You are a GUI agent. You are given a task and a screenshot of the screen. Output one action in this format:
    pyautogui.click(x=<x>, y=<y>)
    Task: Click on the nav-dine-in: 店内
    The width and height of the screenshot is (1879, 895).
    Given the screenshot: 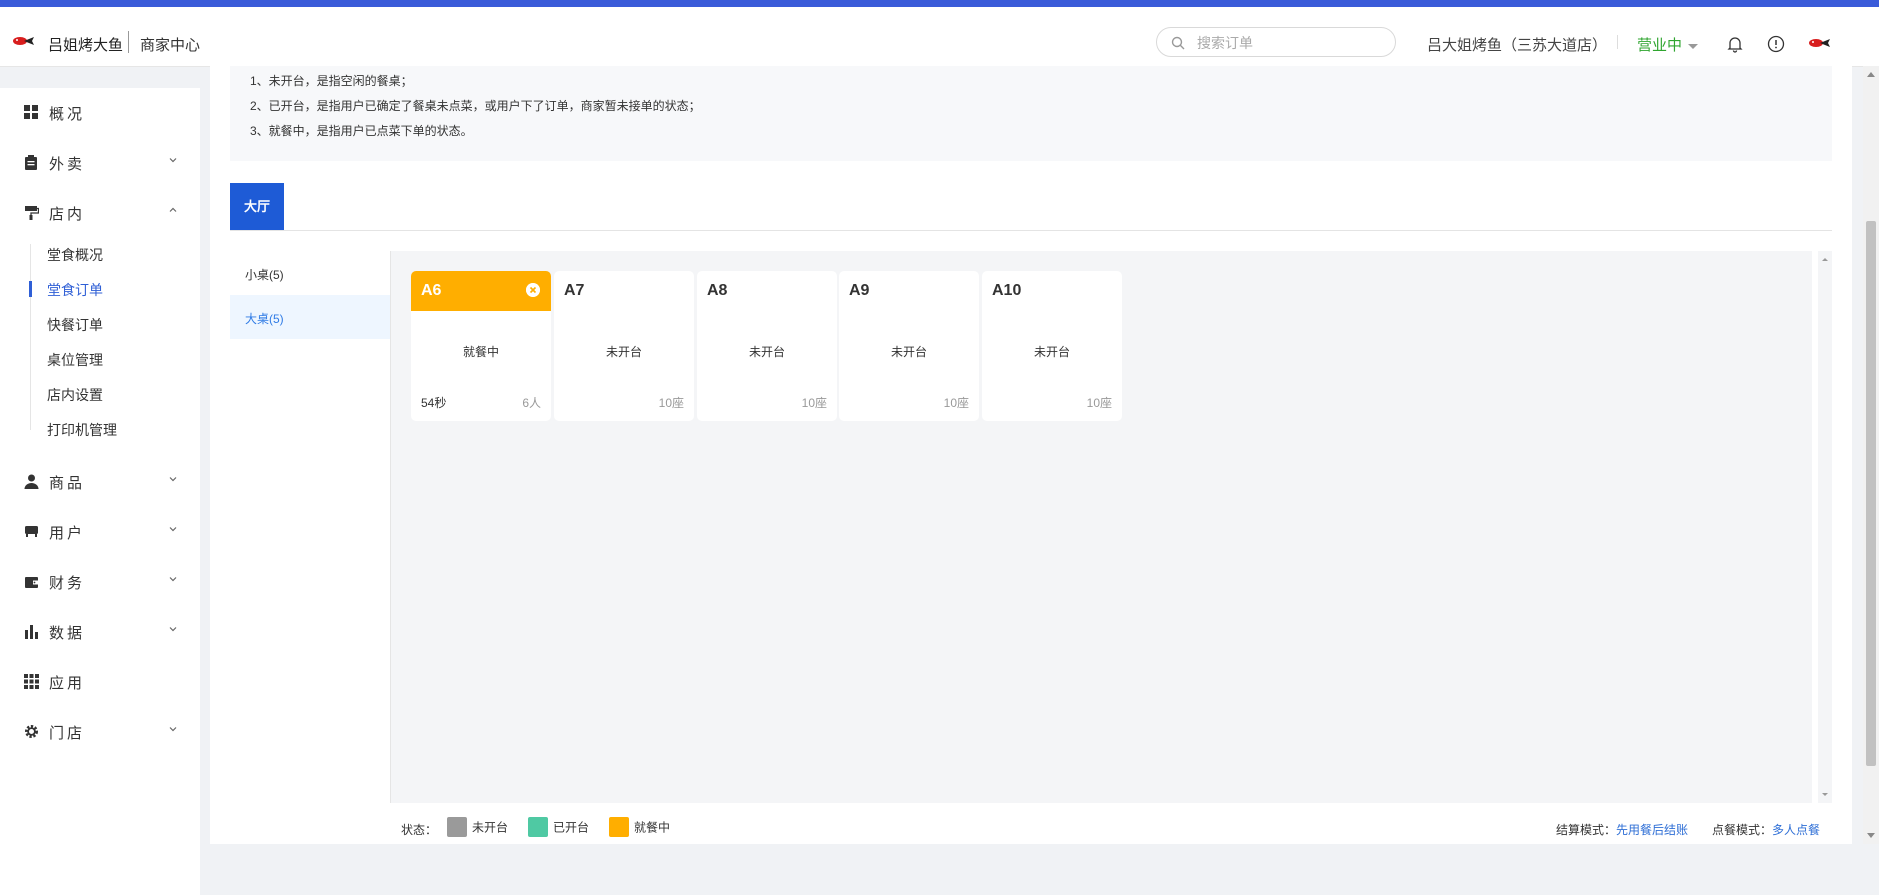 What is the action you would take?
    pyautogui.click(x=100, y=212)
    